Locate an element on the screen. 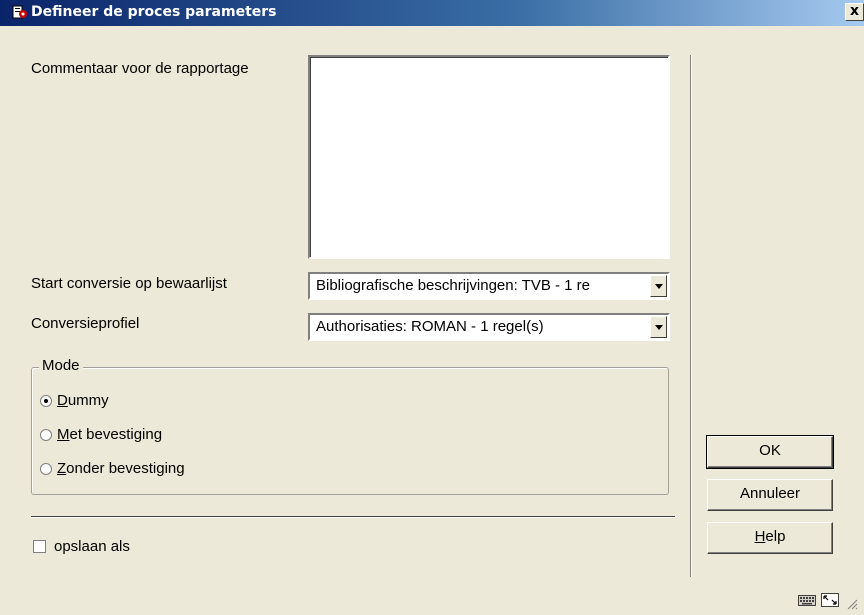 The height and width of the screenshot is (615, 864). size-grip-icon is located at coordinates (852, 604).